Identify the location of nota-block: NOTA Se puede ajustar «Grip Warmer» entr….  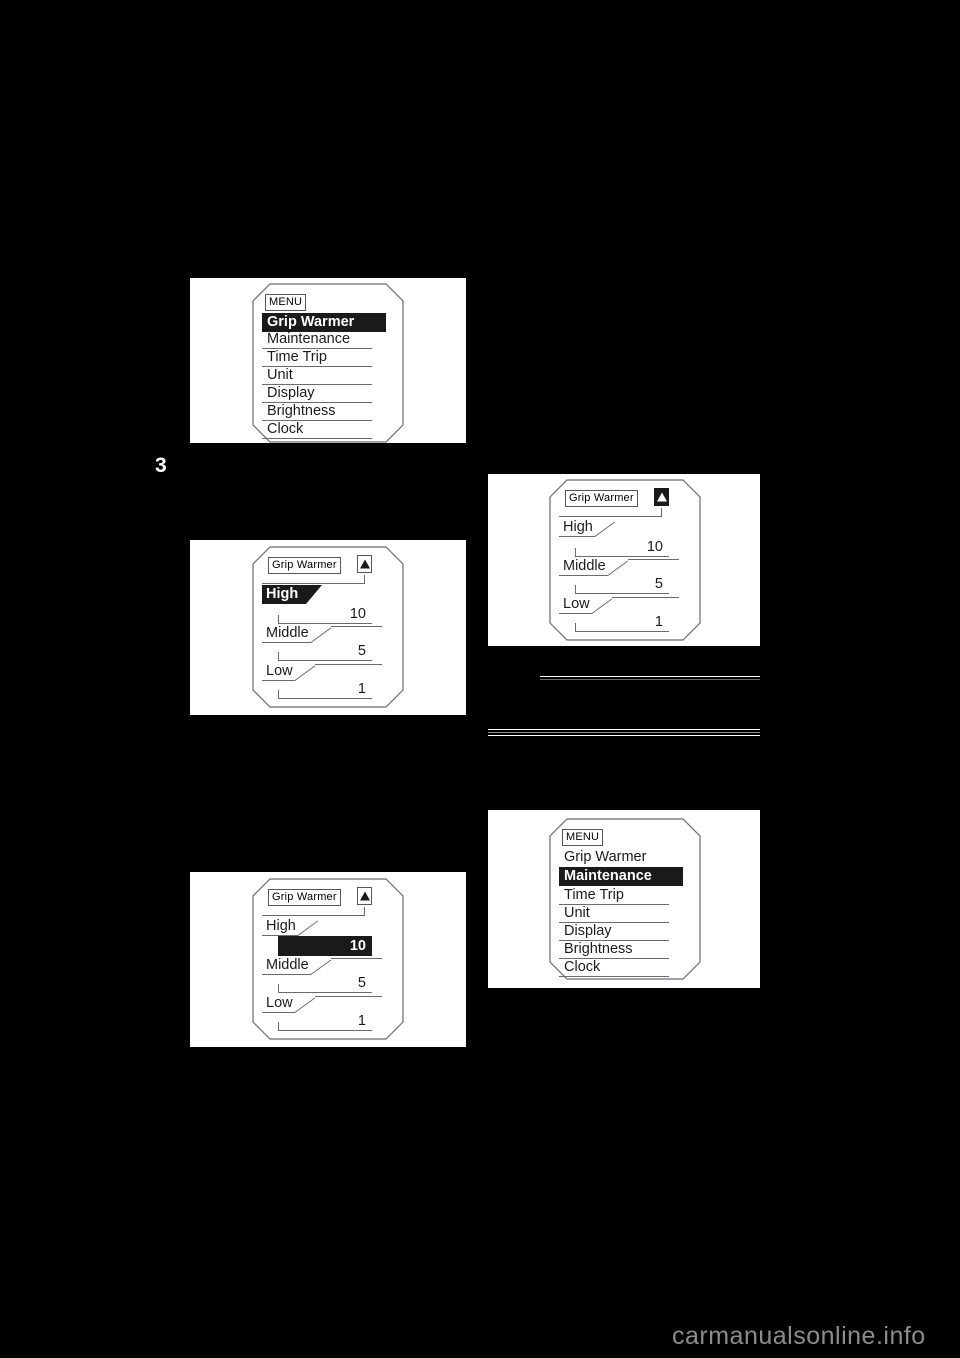
(624, 701).